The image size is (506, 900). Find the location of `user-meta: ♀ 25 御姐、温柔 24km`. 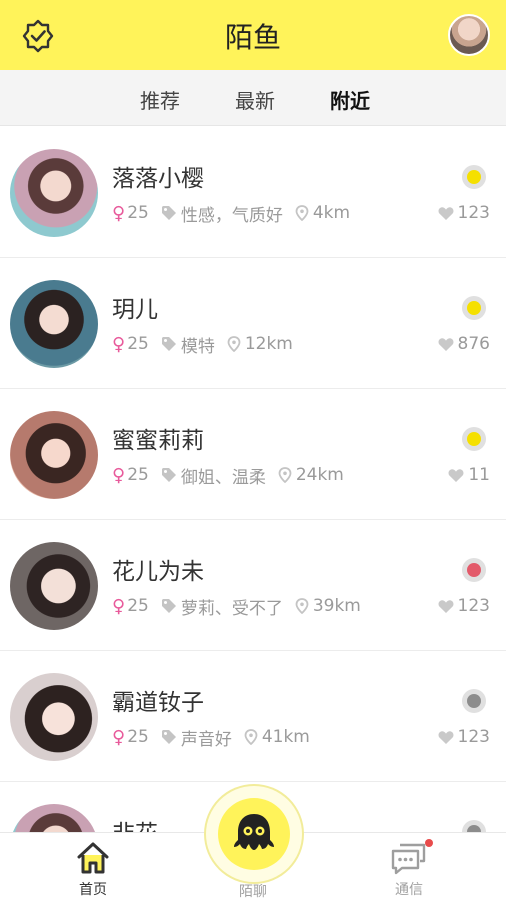

user-meta: ♀ 25 御姐、温柔 24km is located at coordinates (228, 476).